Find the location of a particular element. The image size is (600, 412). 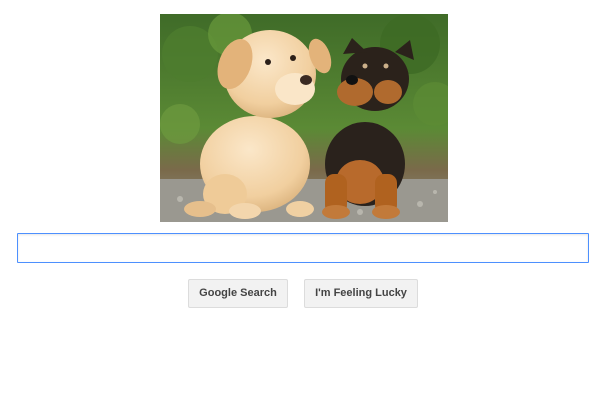

feeling-lucky-button: I'm Feeling Lucky is located at coordinates (361, 293).